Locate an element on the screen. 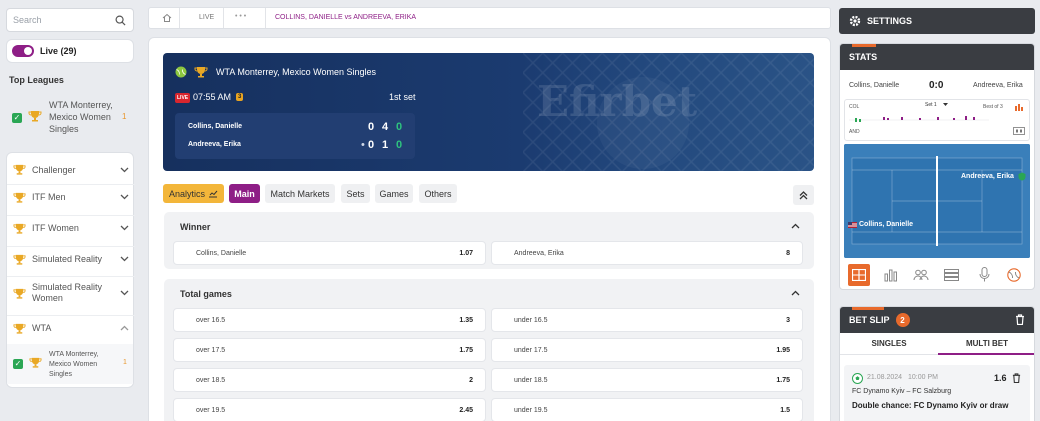 This screenshot has height=421, width=1040. bet-market: Double chance: FC Dynamo Kyiv or draw is located at coordinates (930, 405).